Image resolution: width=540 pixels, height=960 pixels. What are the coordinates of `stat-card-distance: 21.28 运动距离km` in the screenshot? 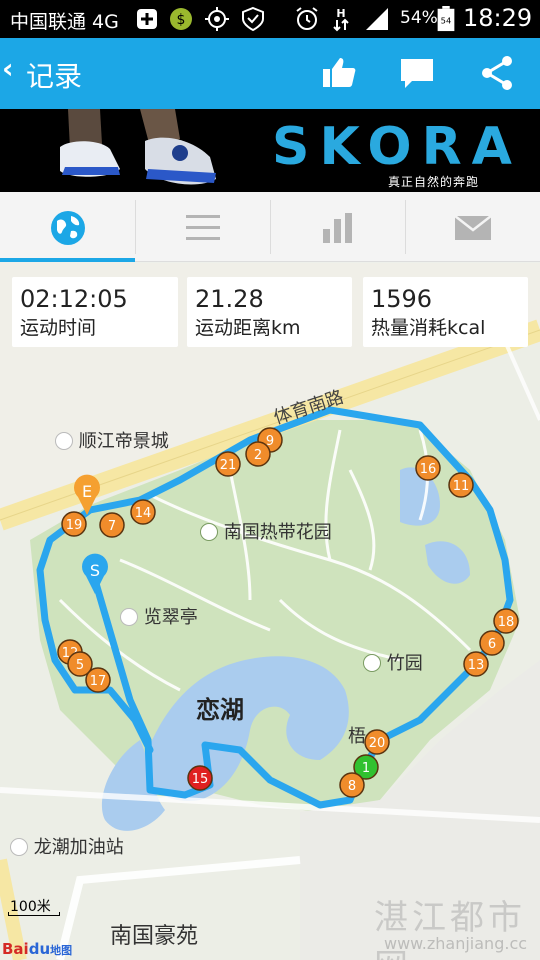 It's located at (269, 312).